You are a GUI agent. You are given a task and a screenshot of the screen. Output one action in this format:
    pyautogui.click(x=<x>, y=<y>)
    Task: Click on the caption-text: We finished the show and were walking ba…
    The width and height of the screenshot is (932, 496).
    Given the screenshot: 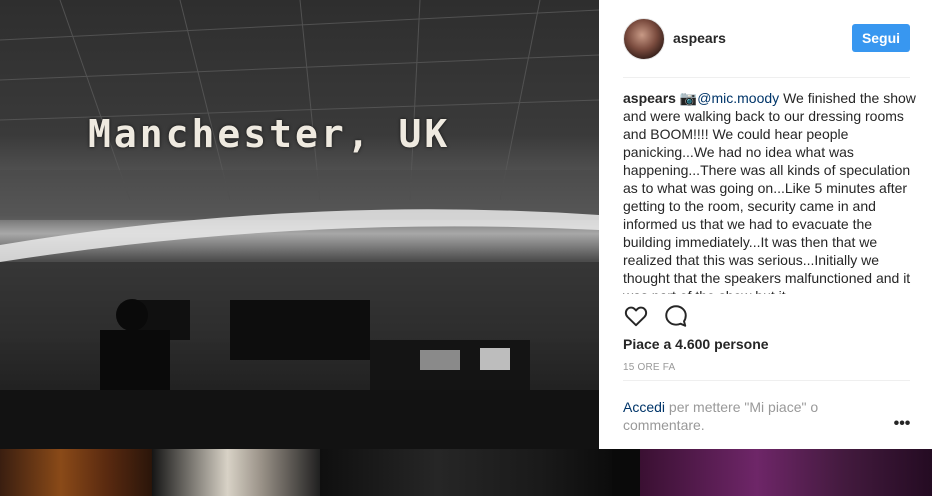 What is the action you would take?
    pyautogui.click(x=769, y=192)
    